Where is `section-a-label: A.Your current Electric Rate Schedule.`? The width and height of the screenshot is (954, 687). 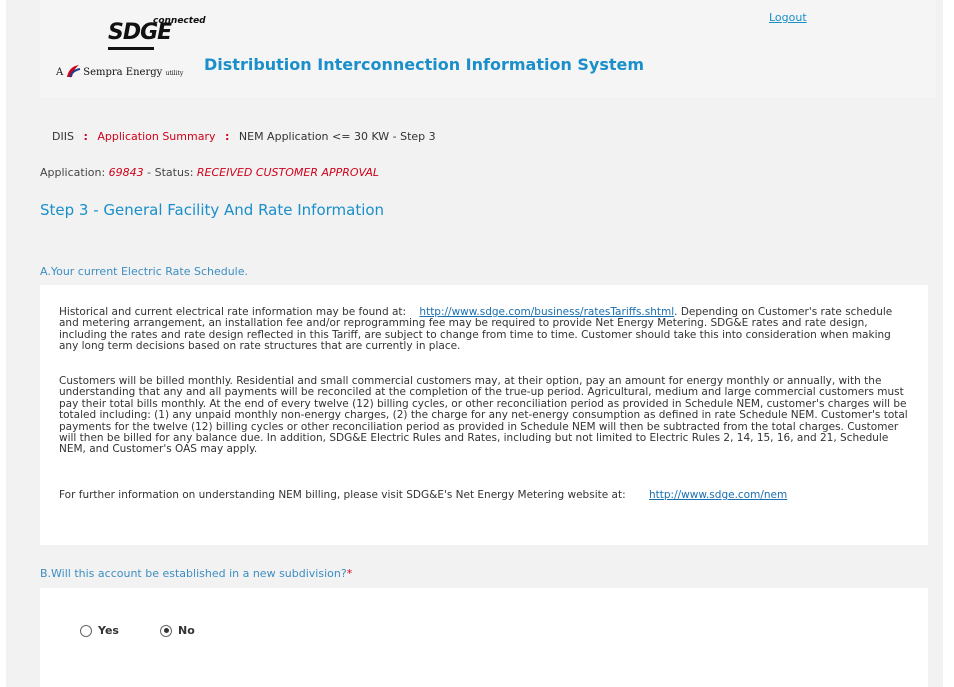
section-a-label: A.Your current Electric Rate Schedule. is located at coordinates (144, 271).